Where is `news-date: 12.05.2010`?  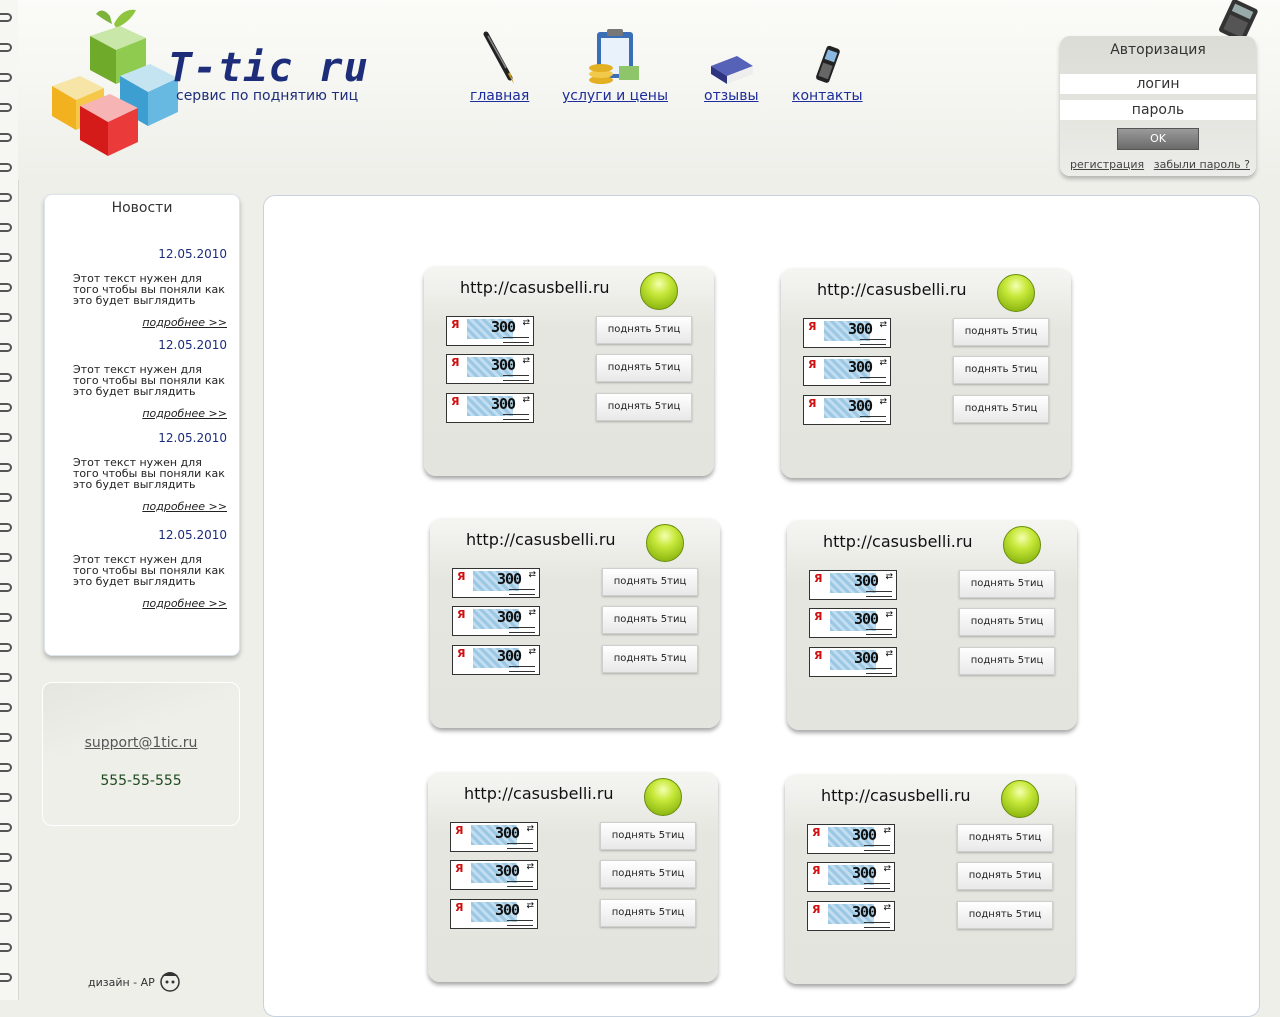 news-date: 12.05.2010 is located at coordinates (192, 345).